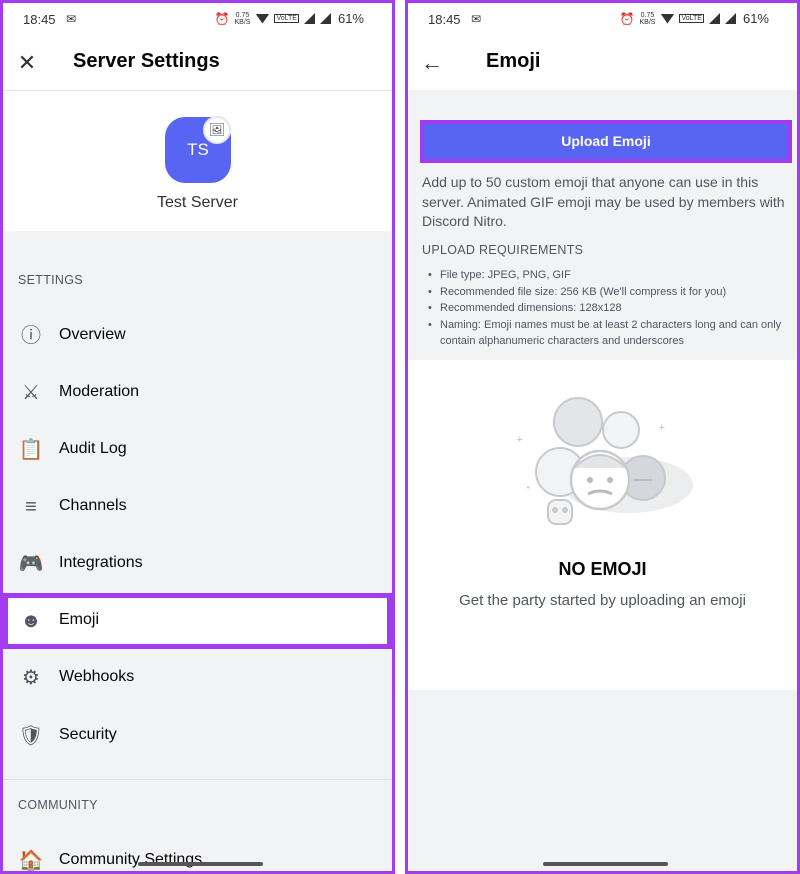  I want to click on menu-item-community-settings: 🏠 Community Settings, so click(197, 852).